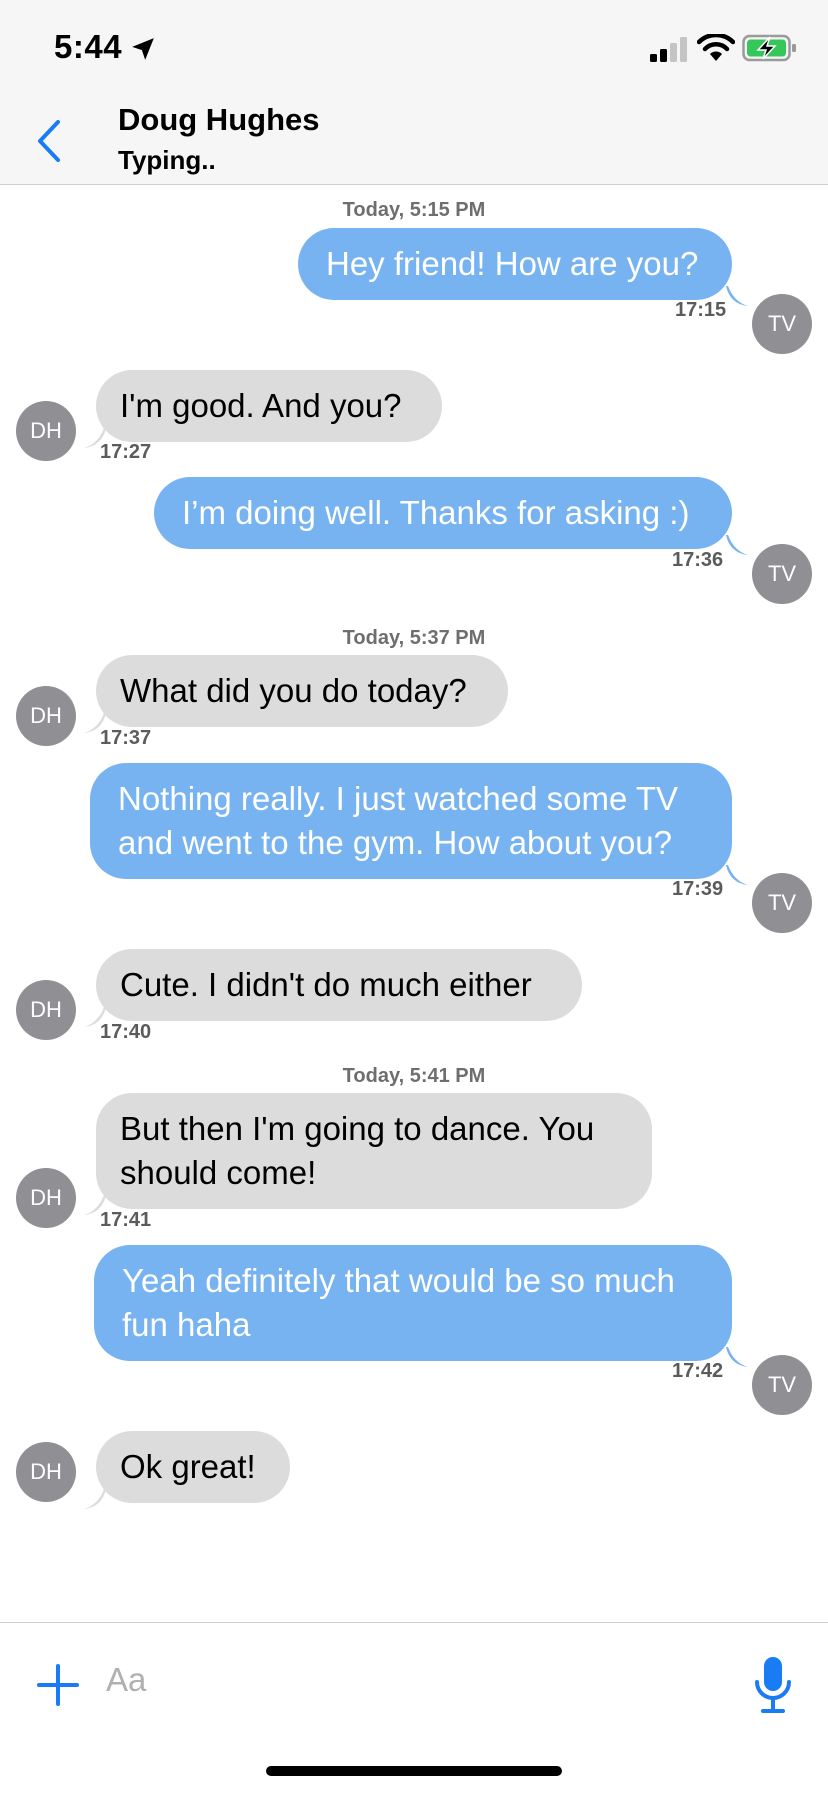  Describe the element at coordinates (366, 1680) in the screenshot. I see `message-input` at that location.